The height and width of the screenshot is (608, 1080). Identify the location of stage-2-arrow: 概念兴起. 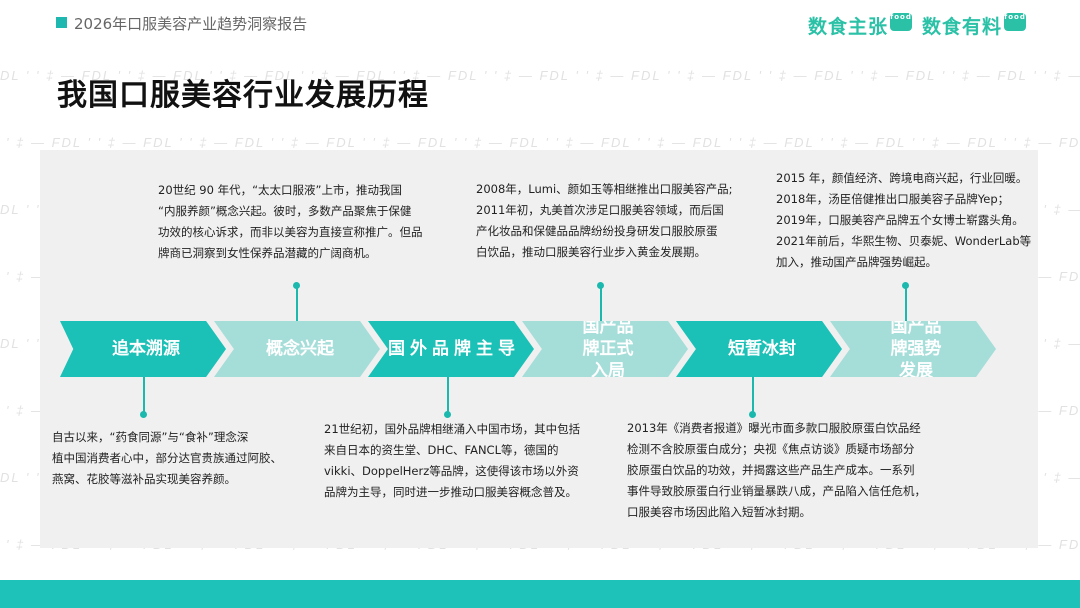
(297, 349).